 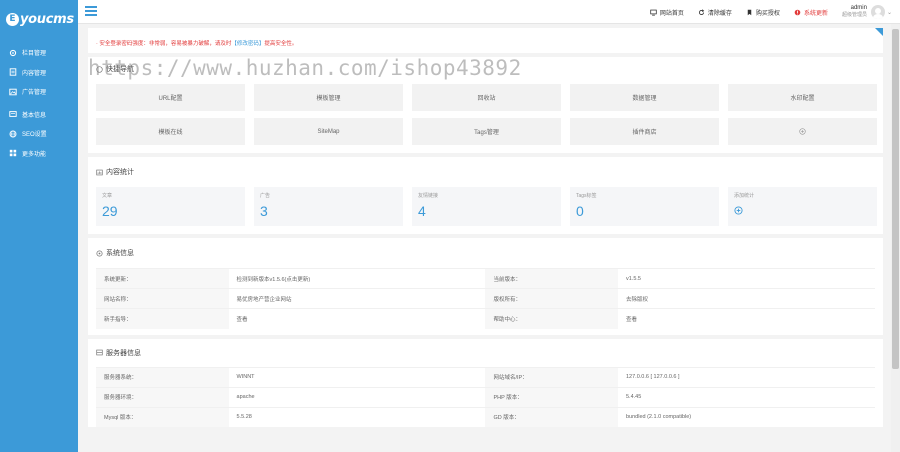 I want to click on settings-icon, so click(x=99, y=253).